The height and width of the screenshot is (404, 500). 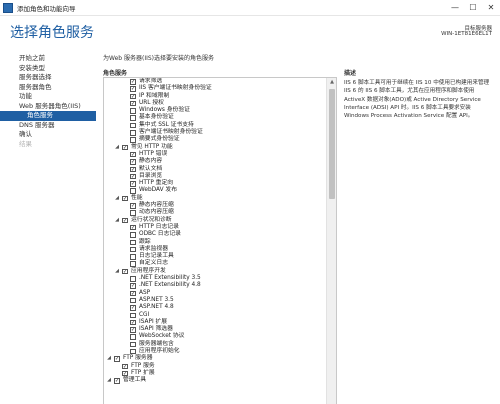 I want to click on scroll-thumb, so click(x=332, y=144).